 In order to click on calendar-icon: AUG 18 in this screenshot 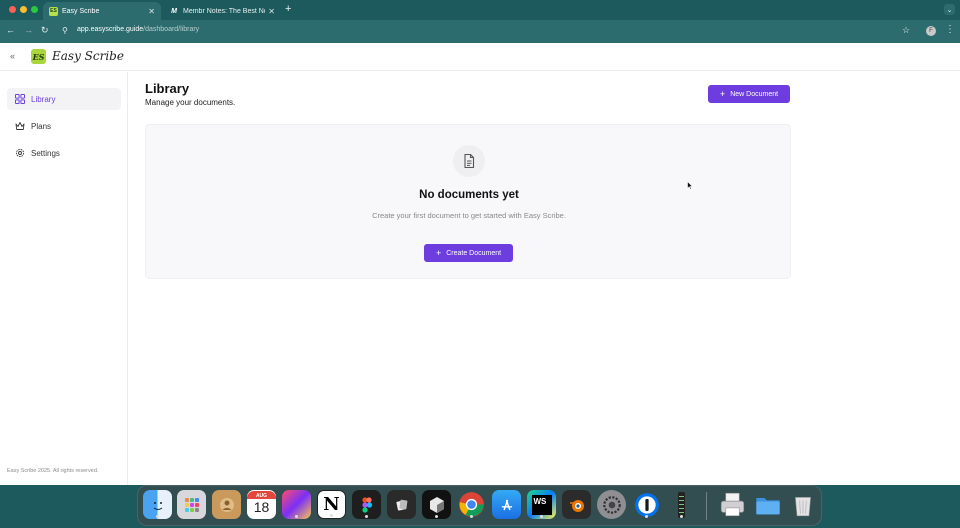, I will do `click(261, 504)`.